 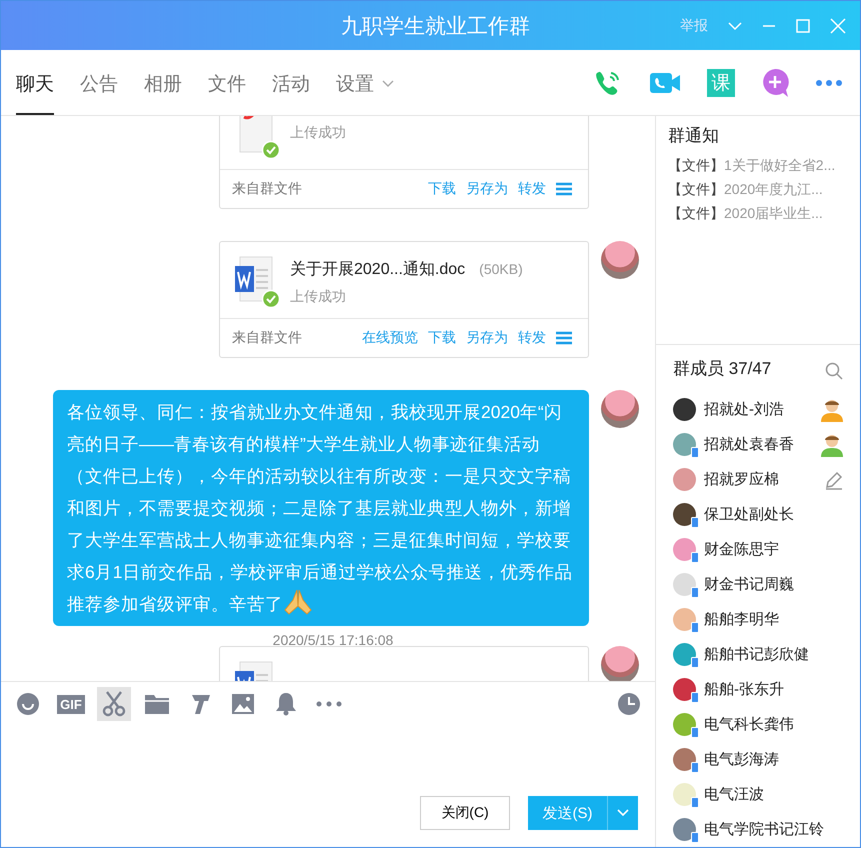 I want to click on members-title: 群成员 37/47, so click(x=722, y=369).